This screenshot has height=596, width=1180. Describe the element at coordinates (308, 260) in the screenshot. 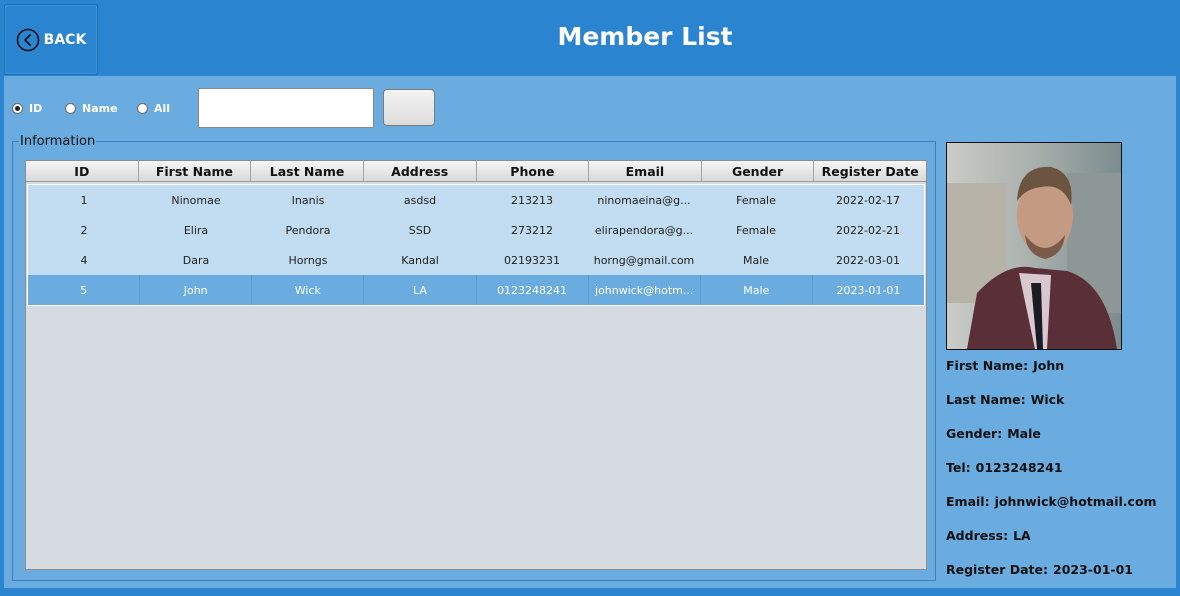

I see `cell-last-name: Horngs` at that location.